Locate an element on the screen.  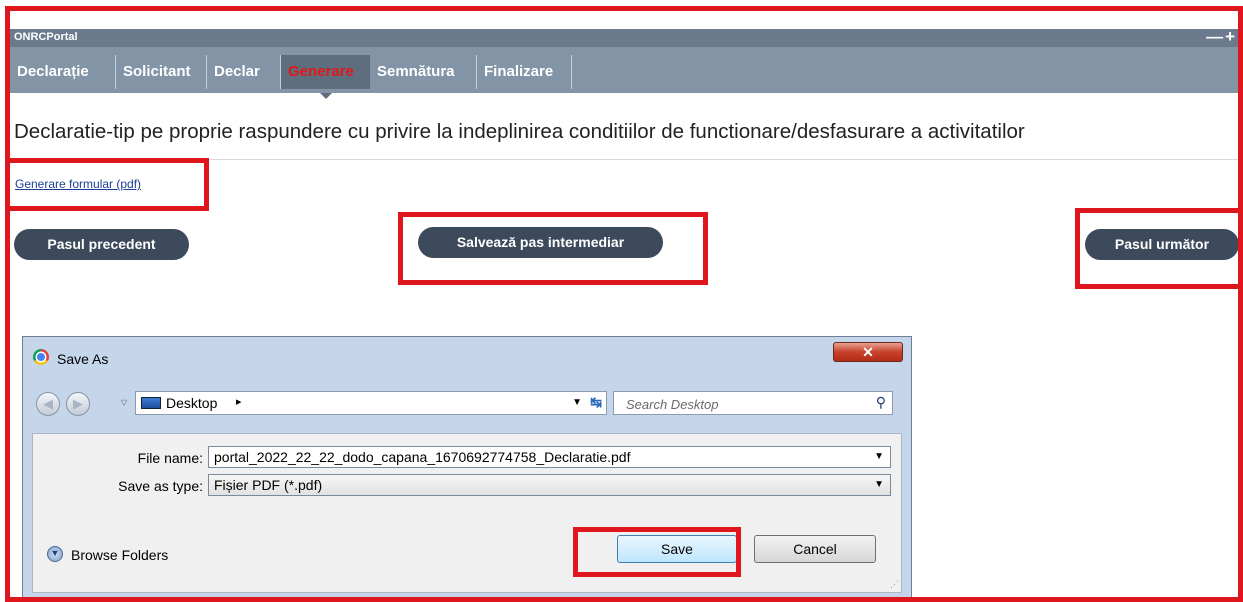
annotation-save-button is located at coordinates (657, 552).